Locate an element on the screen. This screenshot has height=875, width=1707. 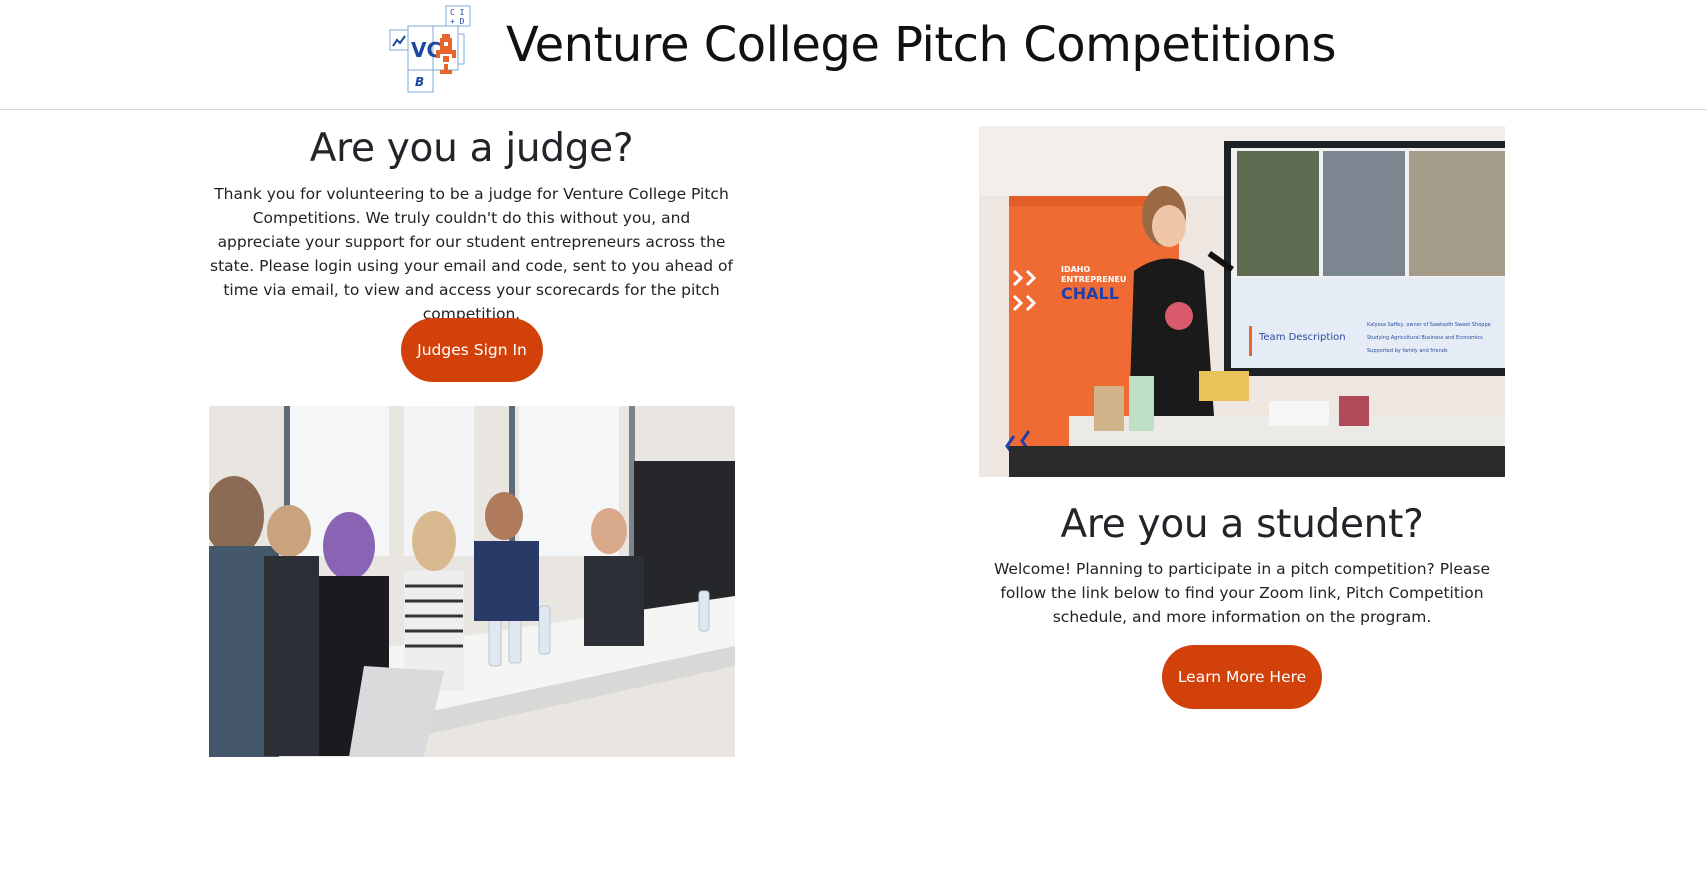
svg-text: B is located at coordinates (419, 82).